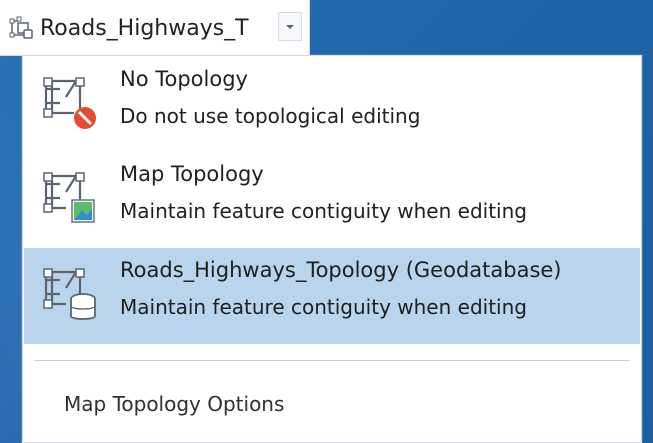  What do you see at coordinates (69, 293) in the screenshot?
I see `geodatabase-topology-icon` at bounding box center [69, 293].